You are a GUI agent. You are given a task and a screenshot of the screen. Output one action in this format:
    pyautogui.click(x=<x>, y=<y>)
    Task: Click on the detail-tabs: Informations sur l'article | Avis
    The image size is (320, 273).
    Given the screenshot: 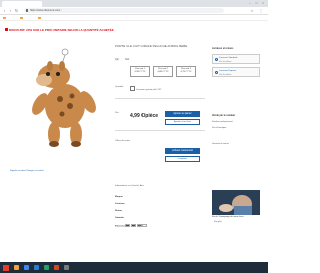 What is the action you would take?
    pyautogui.click(x=129, y=186)
    